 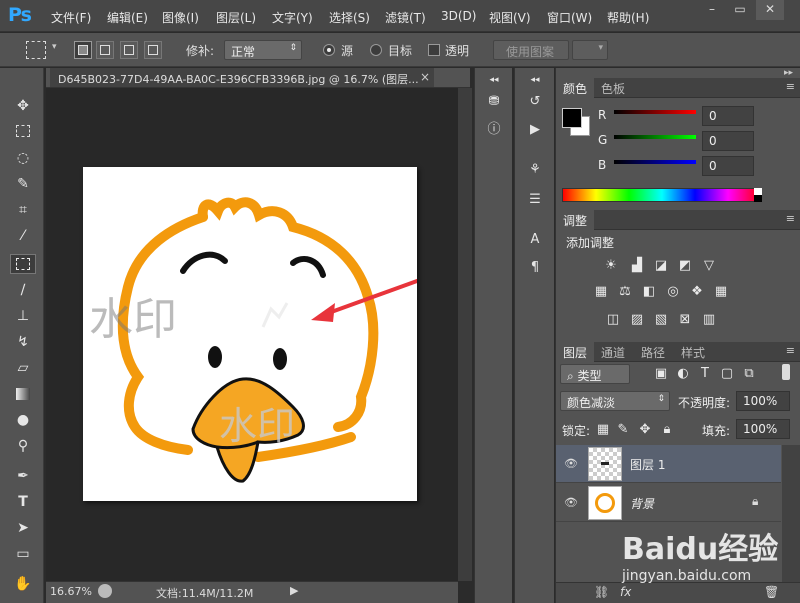 What do you see at coordinates (129, 50) in the screenshot?
I see `subtract-selection-button` at bounding box center [129, 50].